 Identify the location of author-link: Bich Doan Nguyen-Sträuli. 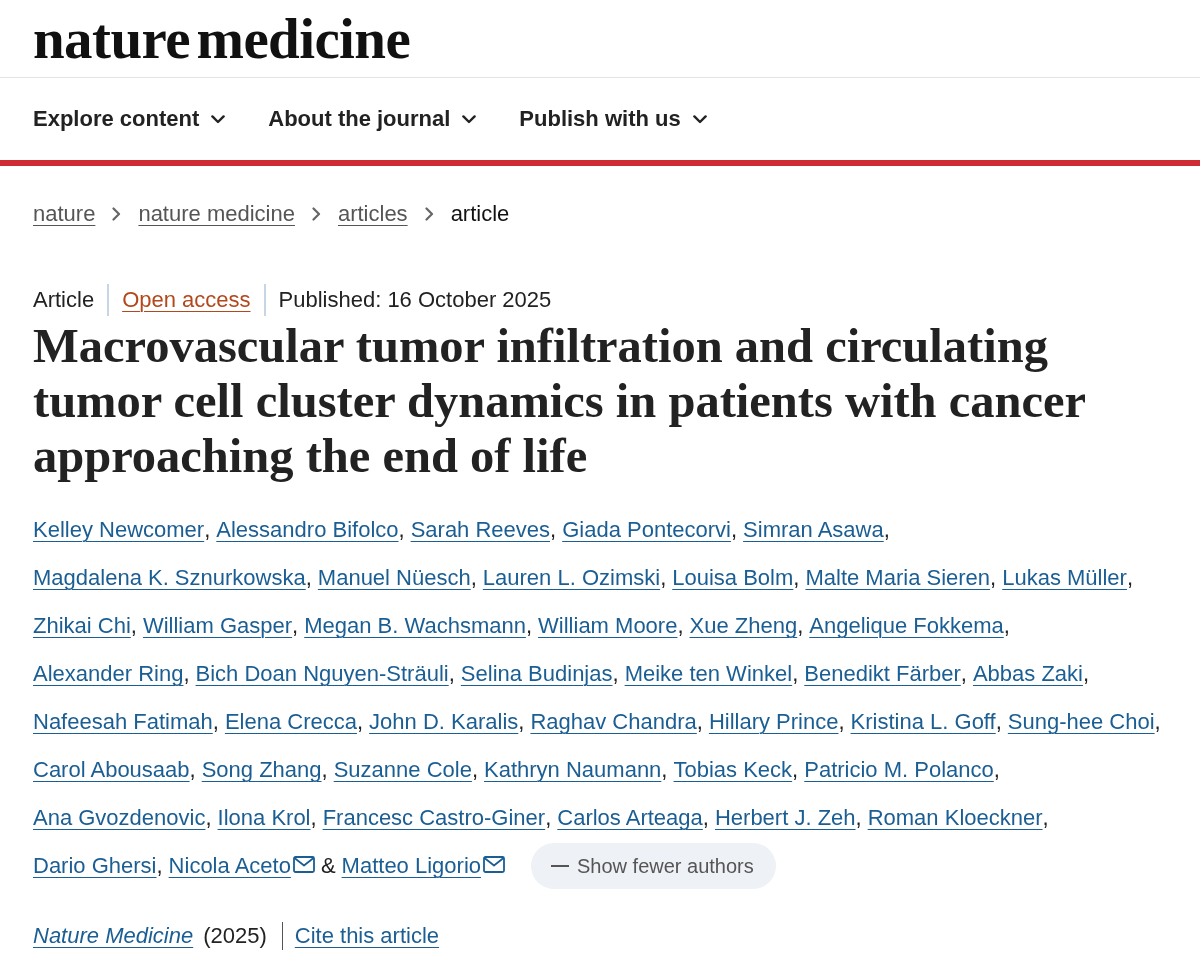
(322, 674).